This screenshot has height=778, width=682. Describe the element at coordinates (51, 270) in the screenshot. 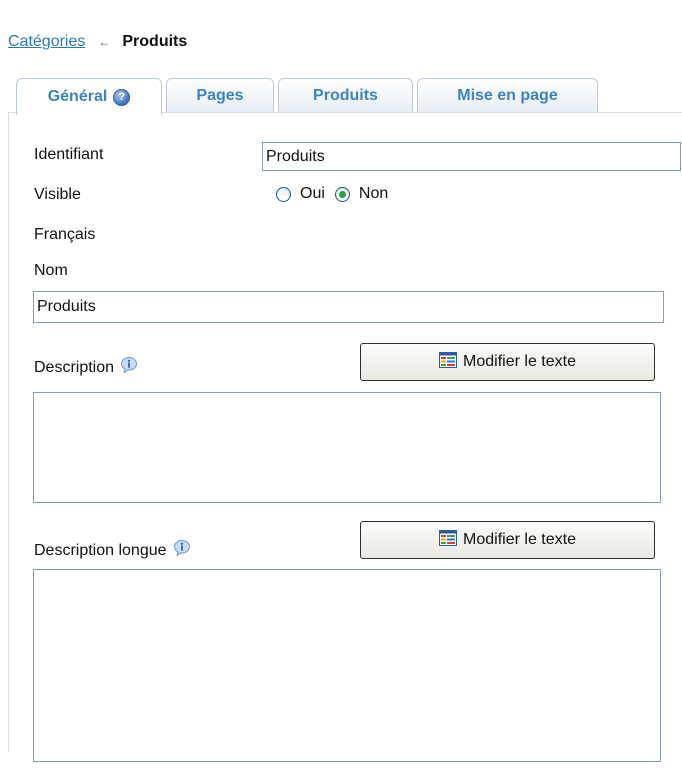

I see `nom-label: Nom` at that location.